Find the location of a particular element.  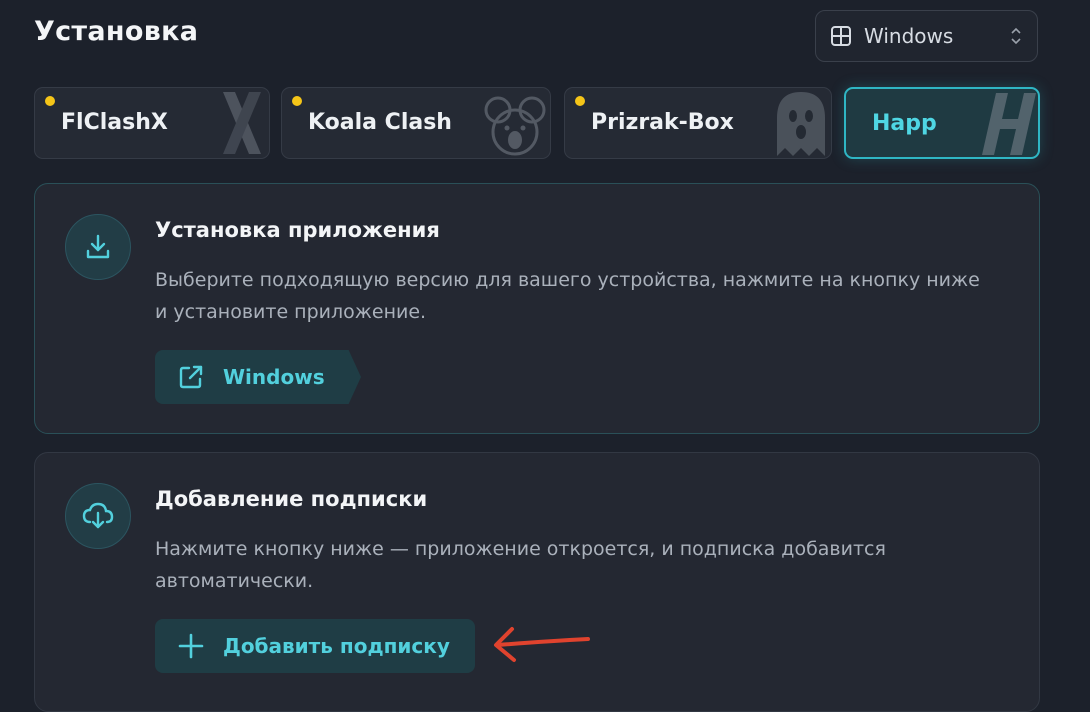

chevron-up-down-icon is located at coordinates (1016, 36).